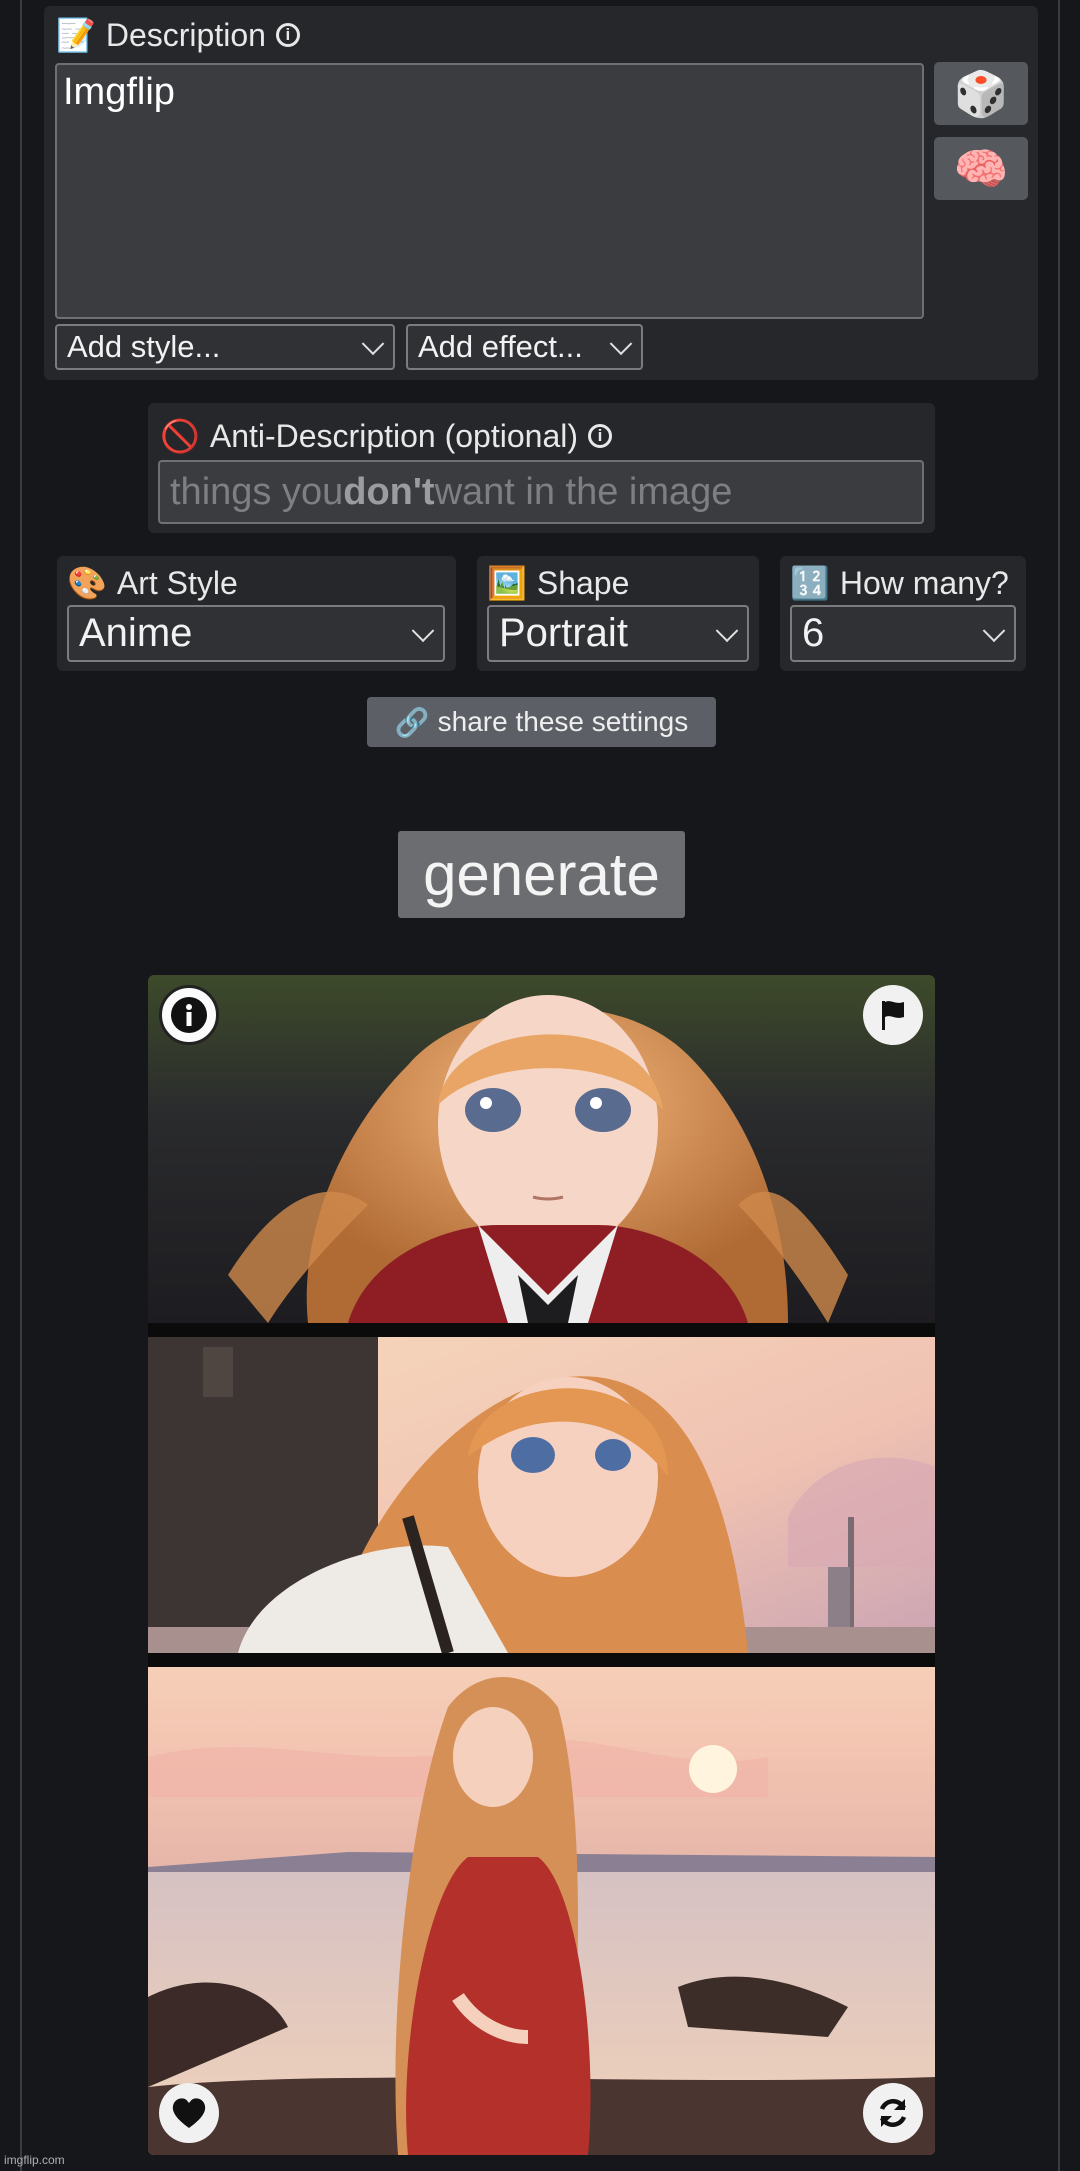  Describe the element at coordinates (1059, 1085) in the screenshot. I see `right-border` at that location.